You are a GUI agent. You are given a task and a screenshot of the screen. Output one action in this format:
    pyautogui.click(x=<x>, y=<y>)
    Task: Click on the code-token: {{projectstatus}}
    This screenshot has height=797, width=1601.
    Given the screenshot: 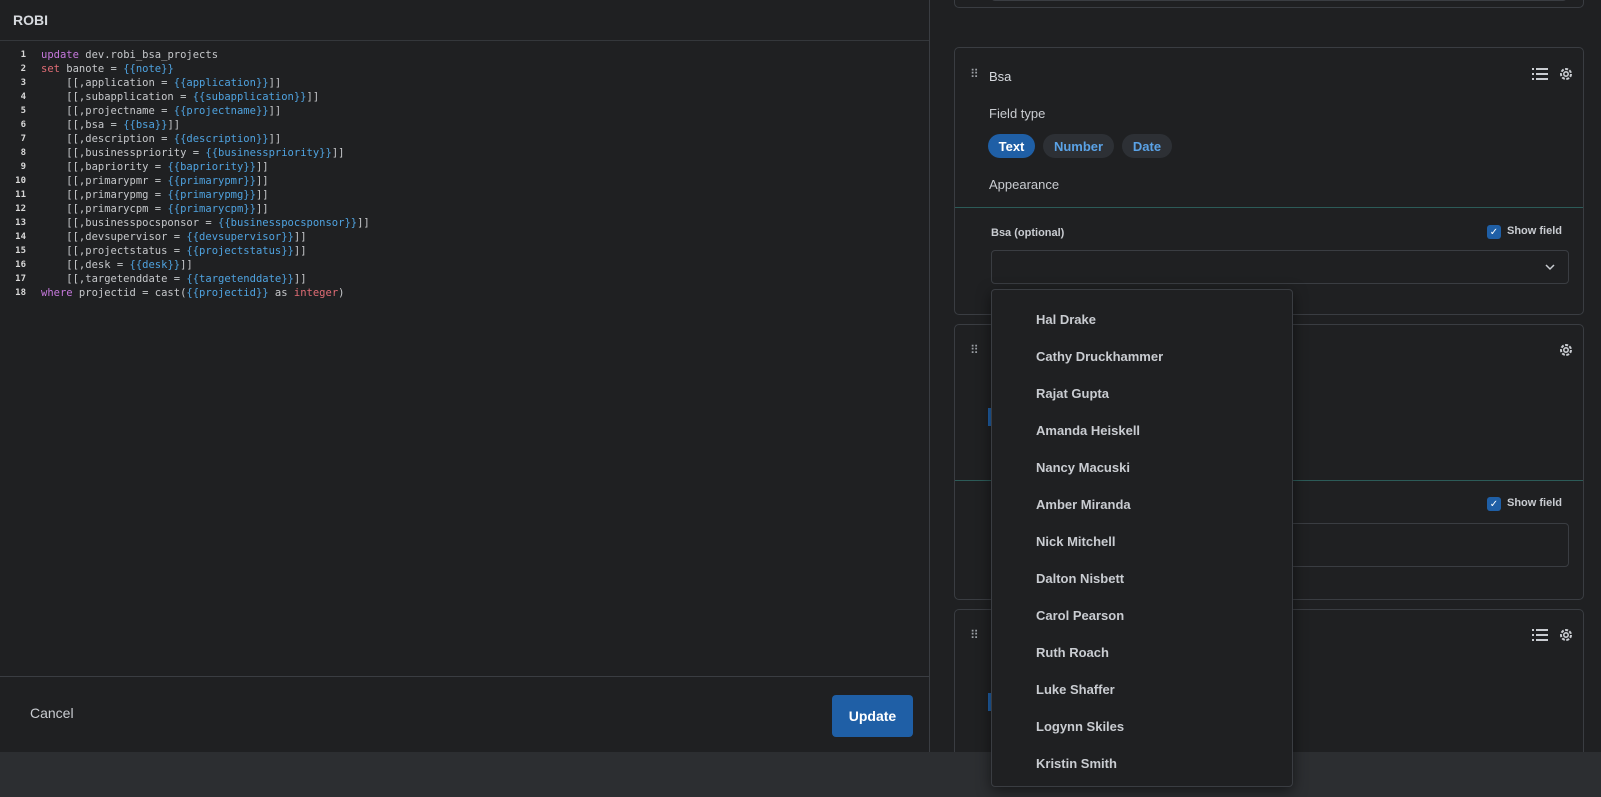 What is the action you would take?
    pyautogui.click(x=240, y=251)
    